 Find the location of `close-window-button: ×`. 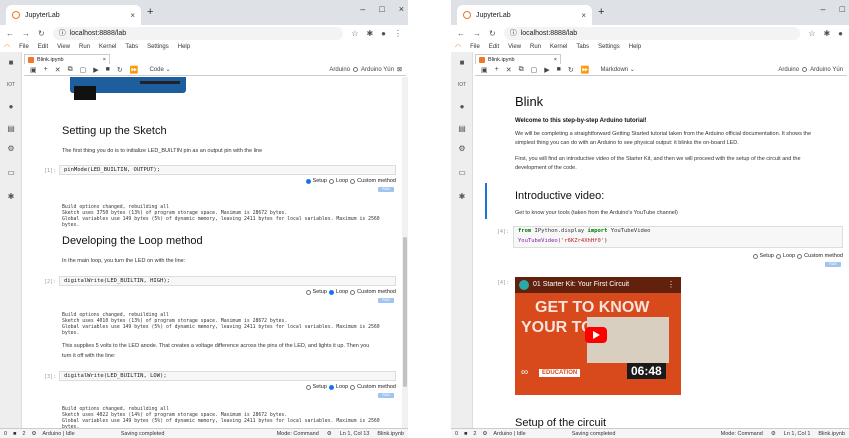

close-window-button: × is located at coordinates (401, 9).